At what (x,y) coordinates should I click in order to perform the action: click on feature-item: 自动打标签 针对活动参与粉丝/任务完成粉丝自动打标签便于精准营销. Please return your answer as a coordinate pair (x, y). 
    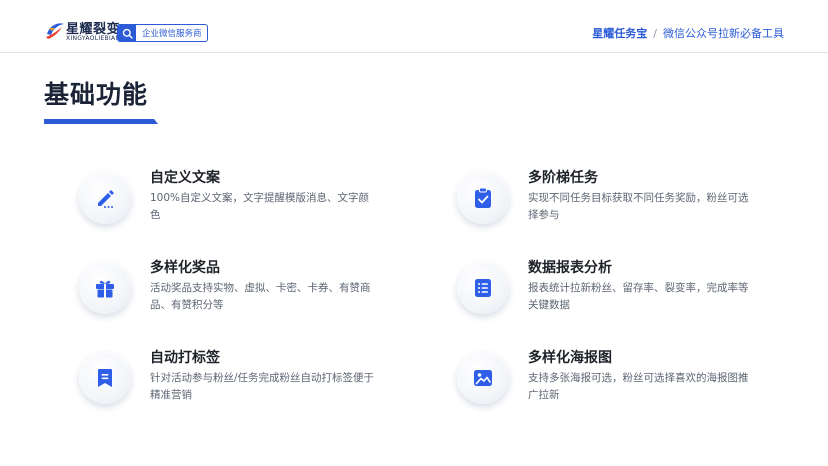
    Looking at the image, I should click on (229, 386).